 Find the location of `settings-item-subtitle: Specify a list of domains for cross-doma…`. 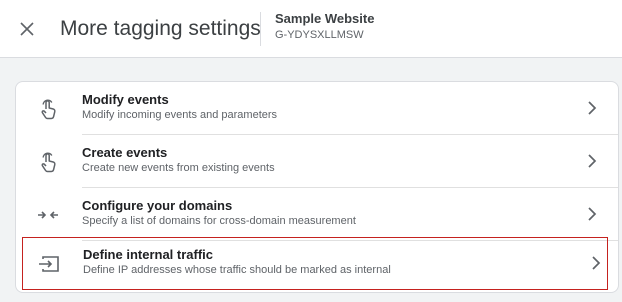

settings-item-subtitle: Specify a list of domains for cross-doma… is located at coordinates (219, 221).